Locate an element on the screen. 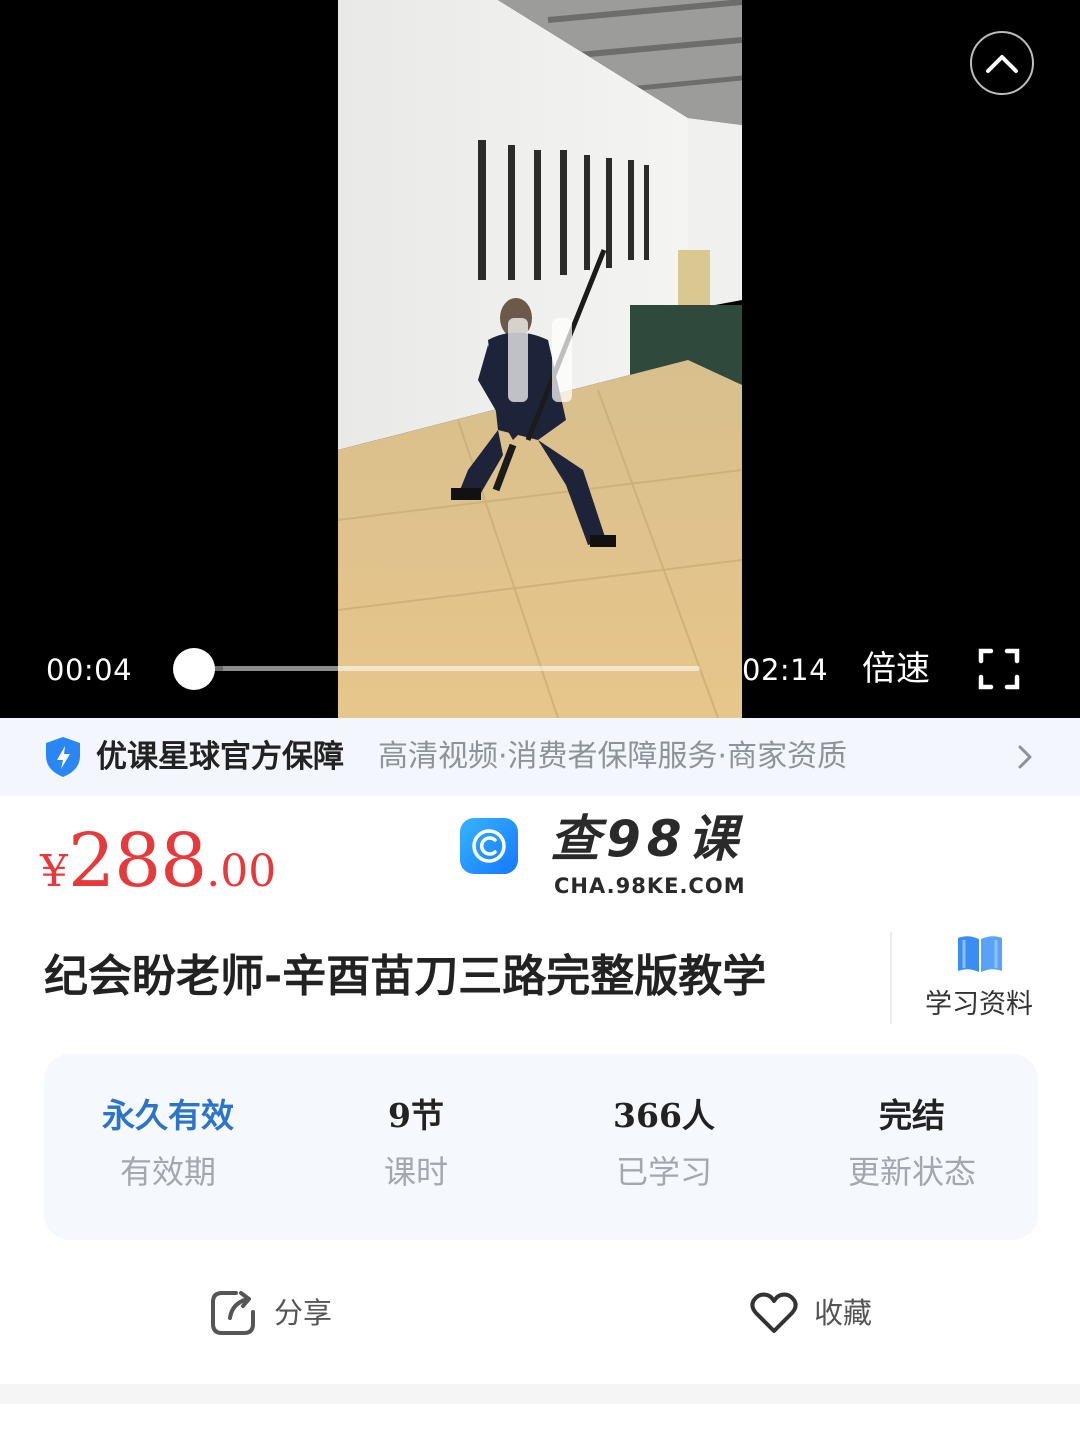 This screenshot has width=1080, height=1432. watermark-logo-icon is located at coordinates (489, 846).